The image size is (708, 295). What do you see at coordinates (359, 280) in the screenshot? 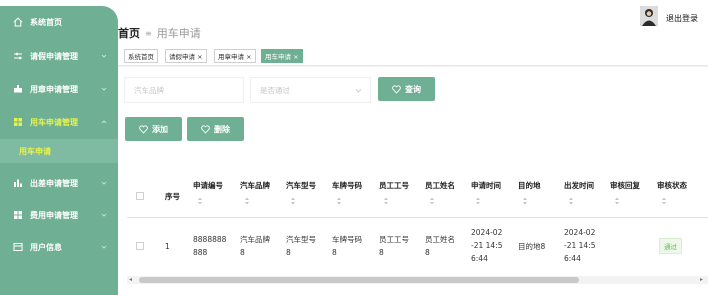
I see `scrollbar-thumb` at bounding box center [359, 280].